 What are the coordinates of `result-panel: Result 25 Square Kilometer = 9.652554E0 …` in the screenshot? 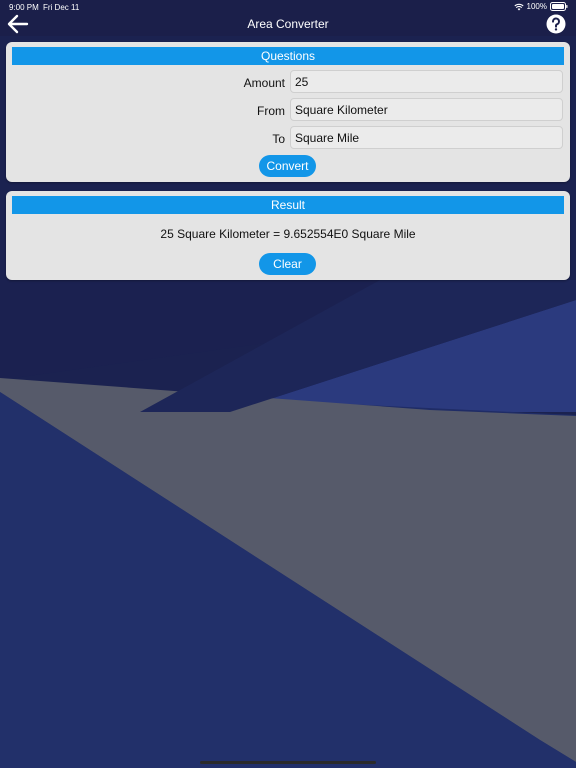 It's located at (288, 235).